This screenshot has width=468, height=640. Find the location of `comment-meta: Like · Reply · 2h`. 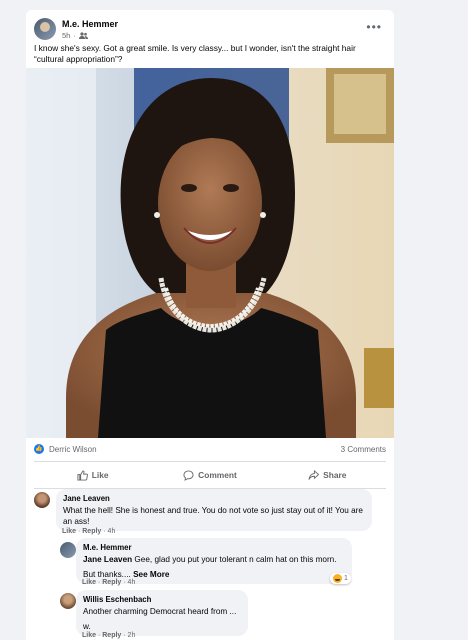

comment-meta: Like · Reply · 2h is located at coordinates (109, 635).